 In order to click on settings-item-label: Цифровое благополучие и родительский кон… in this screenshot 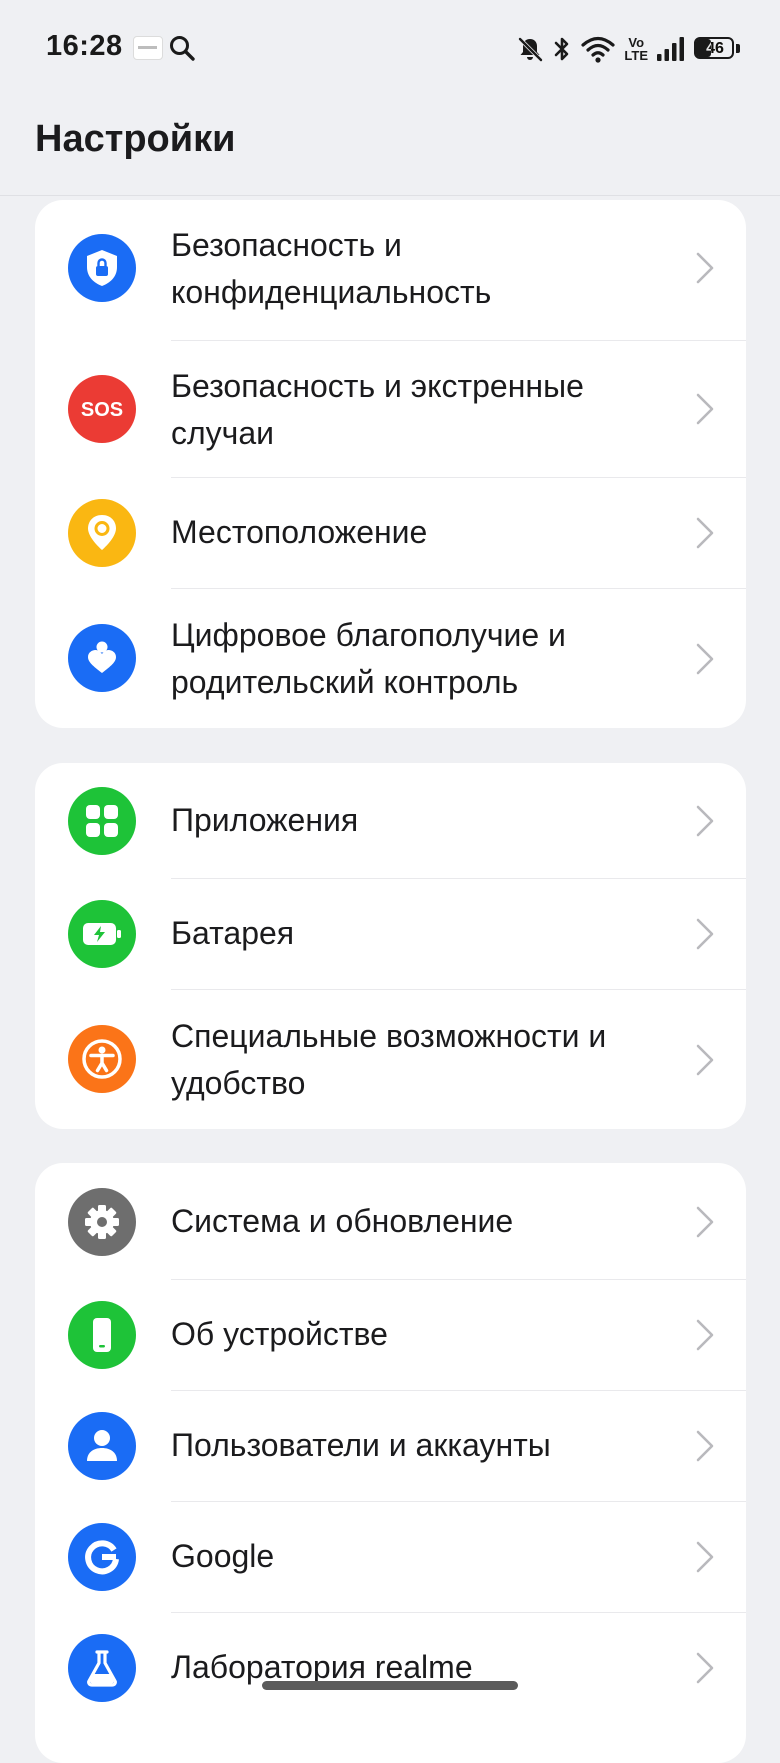, I will do `click(368, 658)`.